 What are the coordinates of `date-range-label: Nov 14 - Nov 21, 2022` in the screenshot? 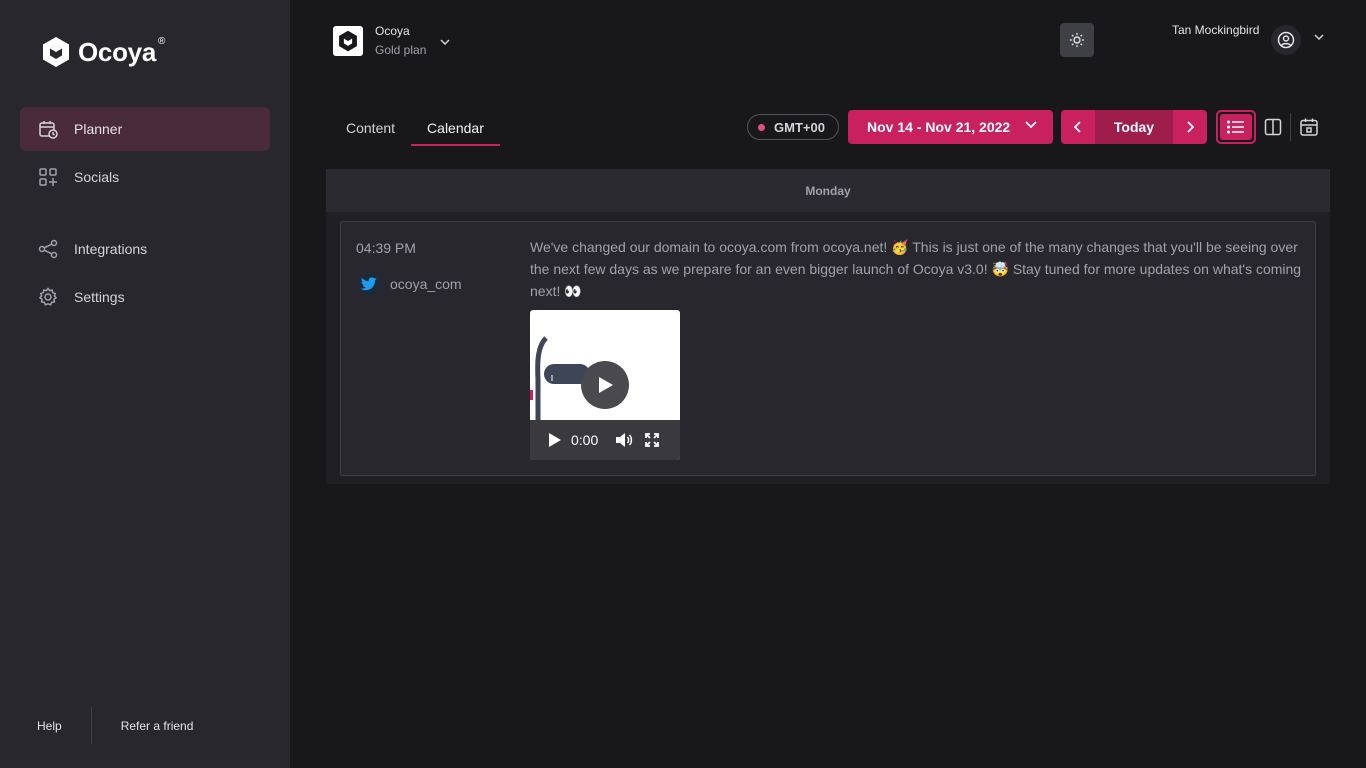 It's located at (939, 127).